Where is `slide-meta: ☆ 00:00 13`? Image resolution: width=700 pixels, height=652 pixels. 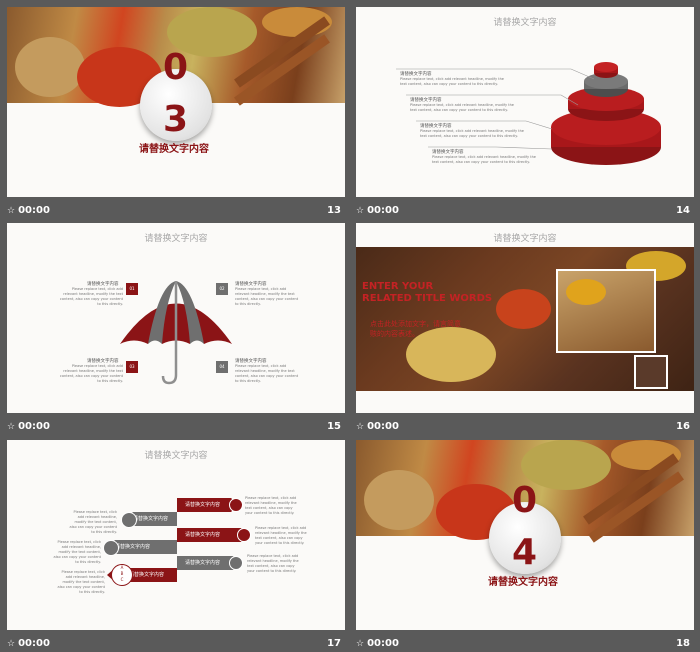
slide-meta: ☆ 00:00 13 is located at coordinates (176, 211).